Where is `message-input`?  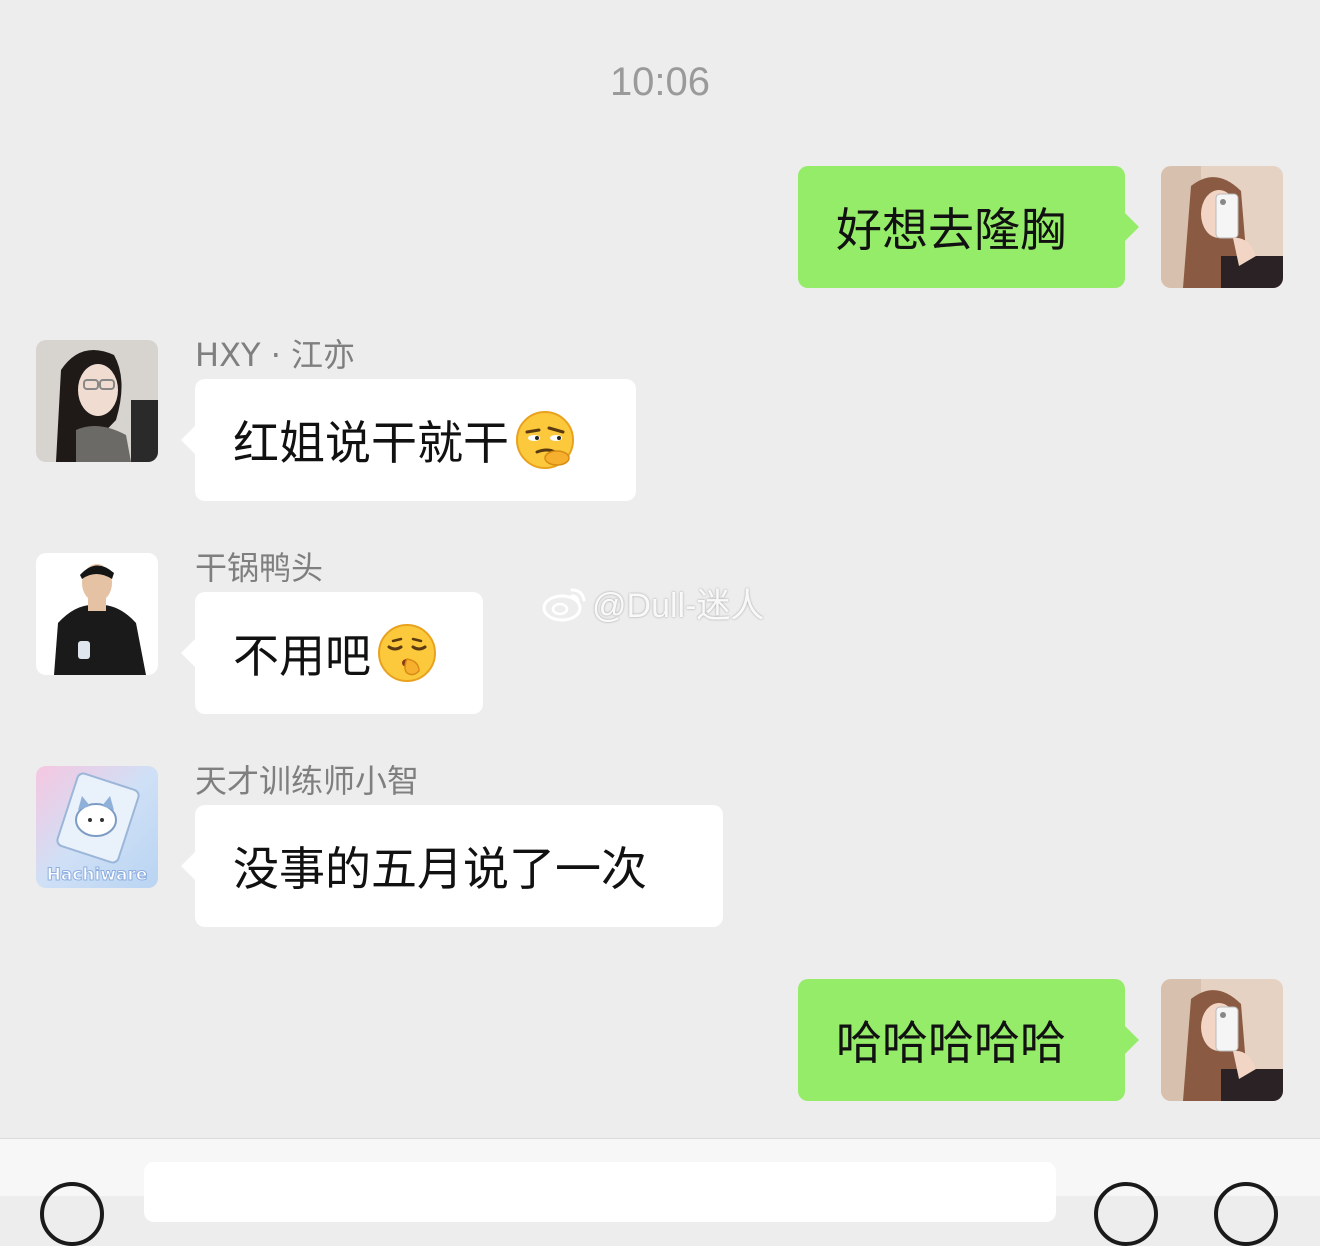 message-input is located at coordinates (600, 1192).